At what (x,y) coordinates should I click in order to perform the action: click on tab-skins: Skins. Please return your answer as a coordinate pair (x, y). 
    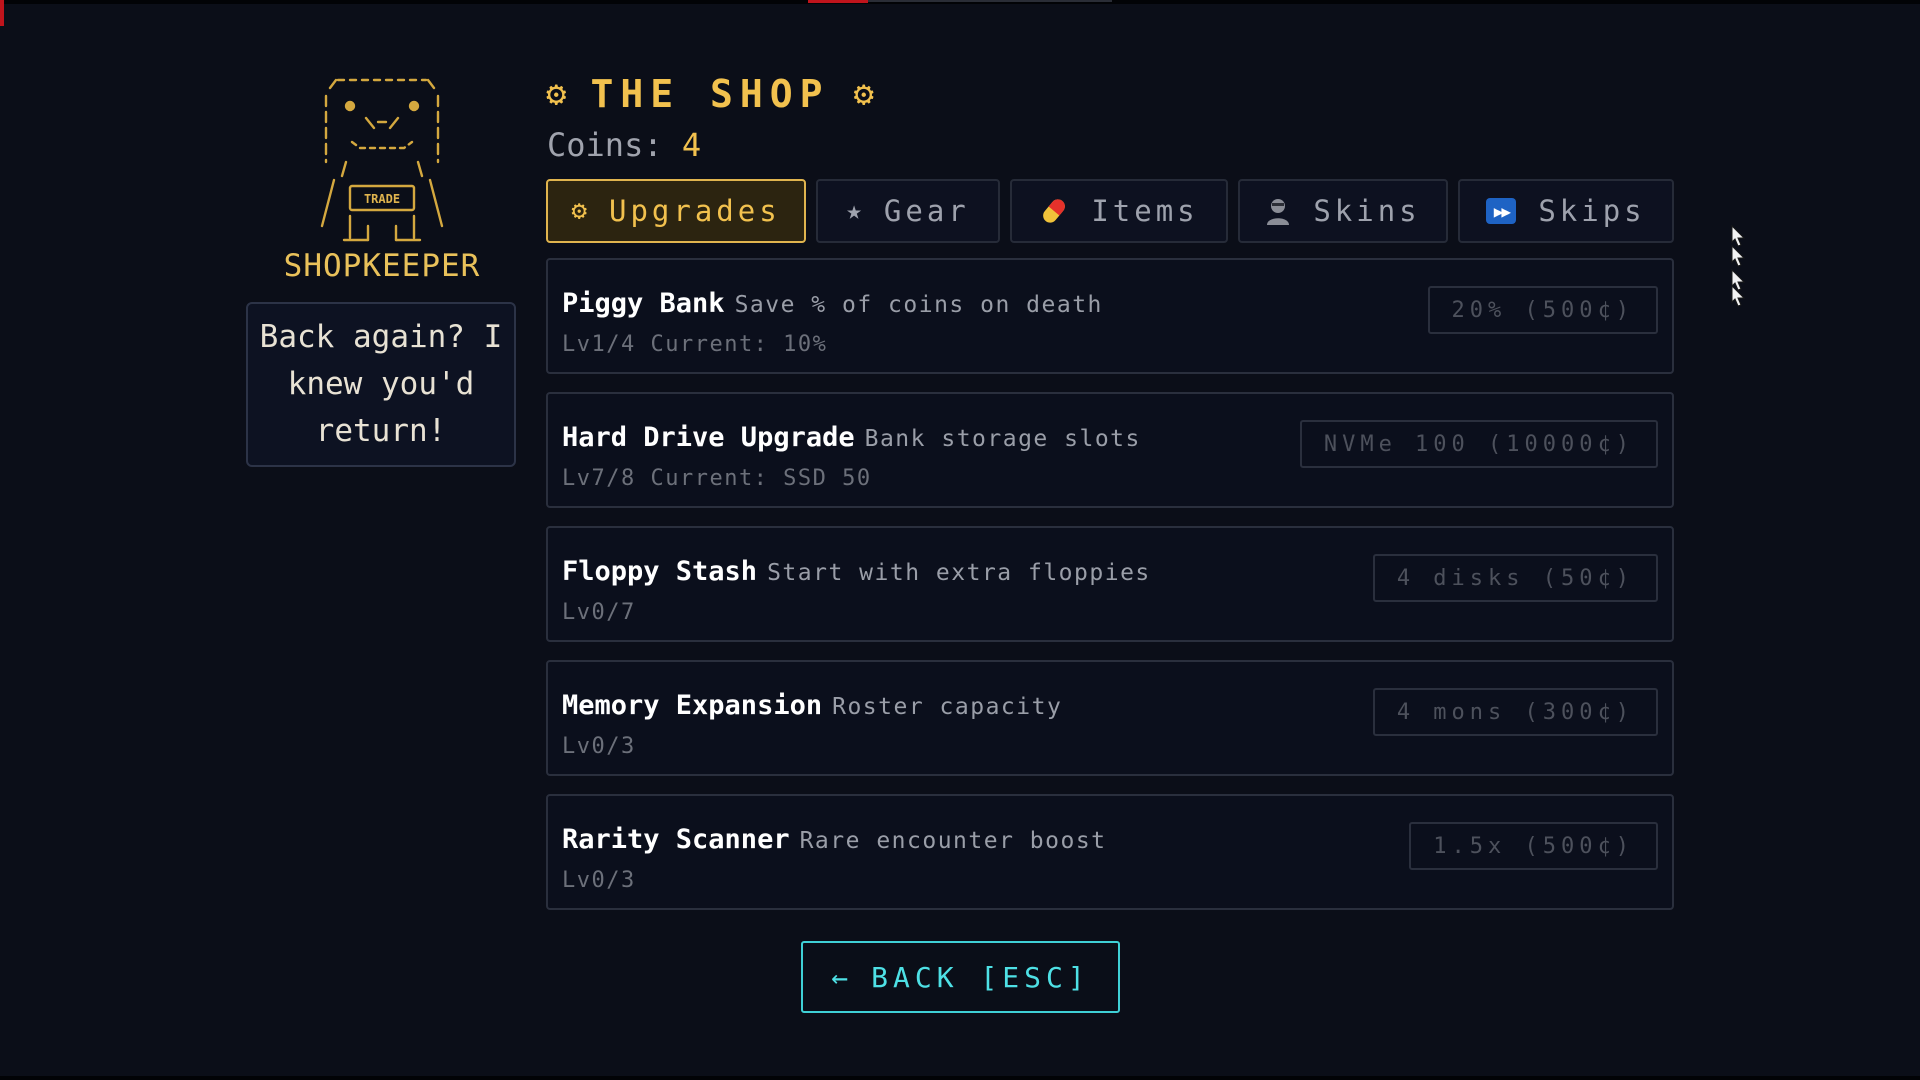
    Looking at the image, I should click on (1343, 211).